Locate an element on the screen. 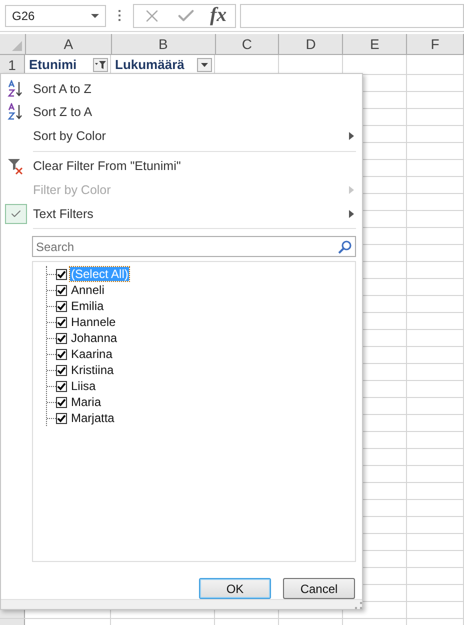 The height and width of the screenshot is (625, 464). cancel-button: Cancel is located at coordinates (319, 589).